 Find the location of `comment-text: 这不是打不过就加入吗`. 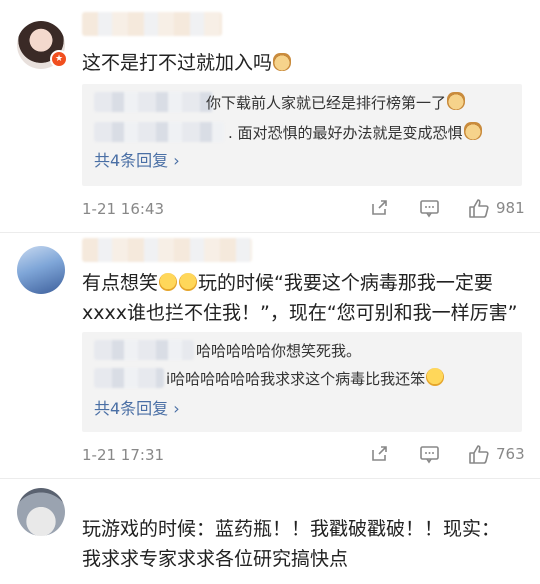

comment-text: 这不是打不过就加入吗 is located at coordinates (302, 63).